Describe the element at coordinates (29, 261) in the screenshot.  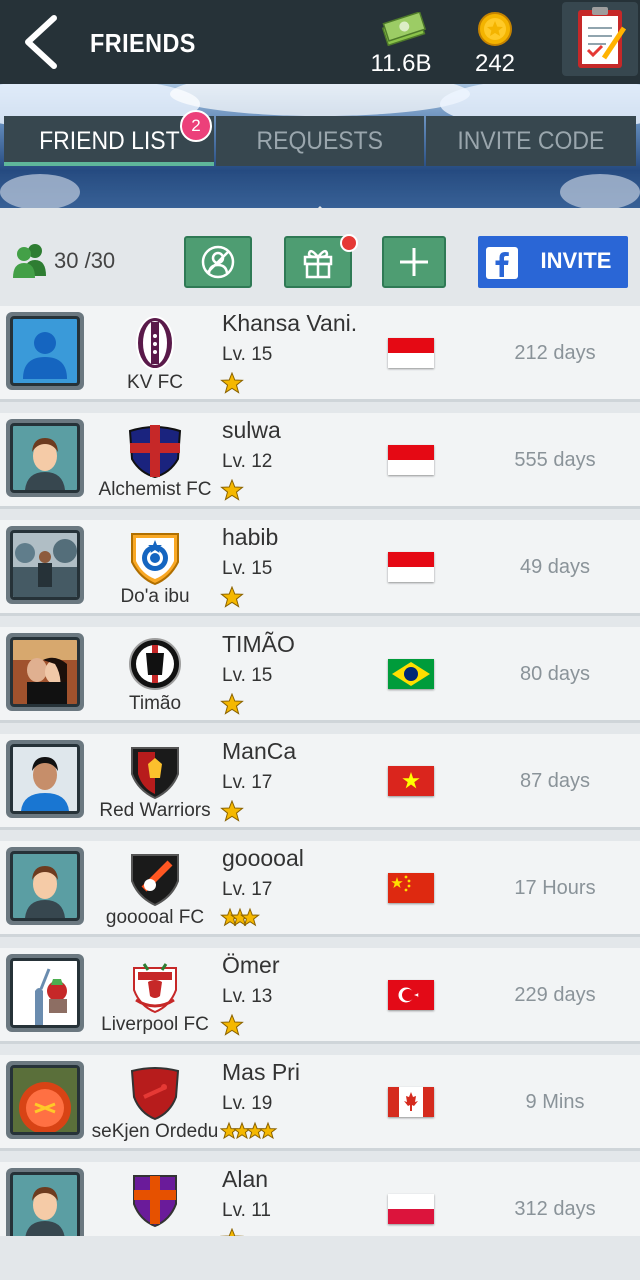
I see `friends-count-icon` at that location.